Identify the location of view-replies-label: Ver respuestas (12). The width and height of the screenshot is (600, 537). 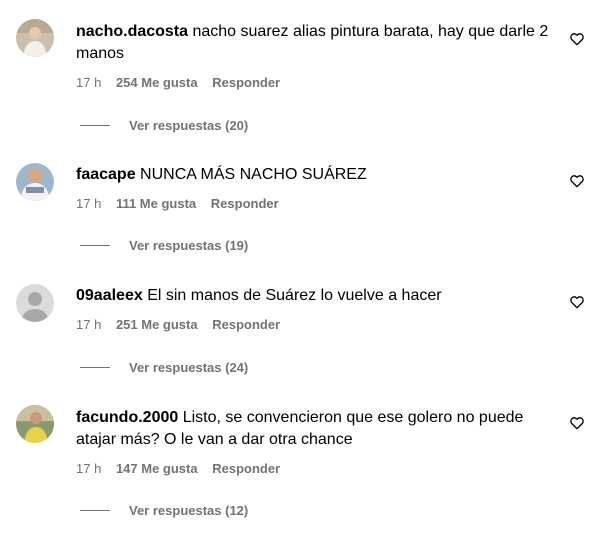
(189, 510).